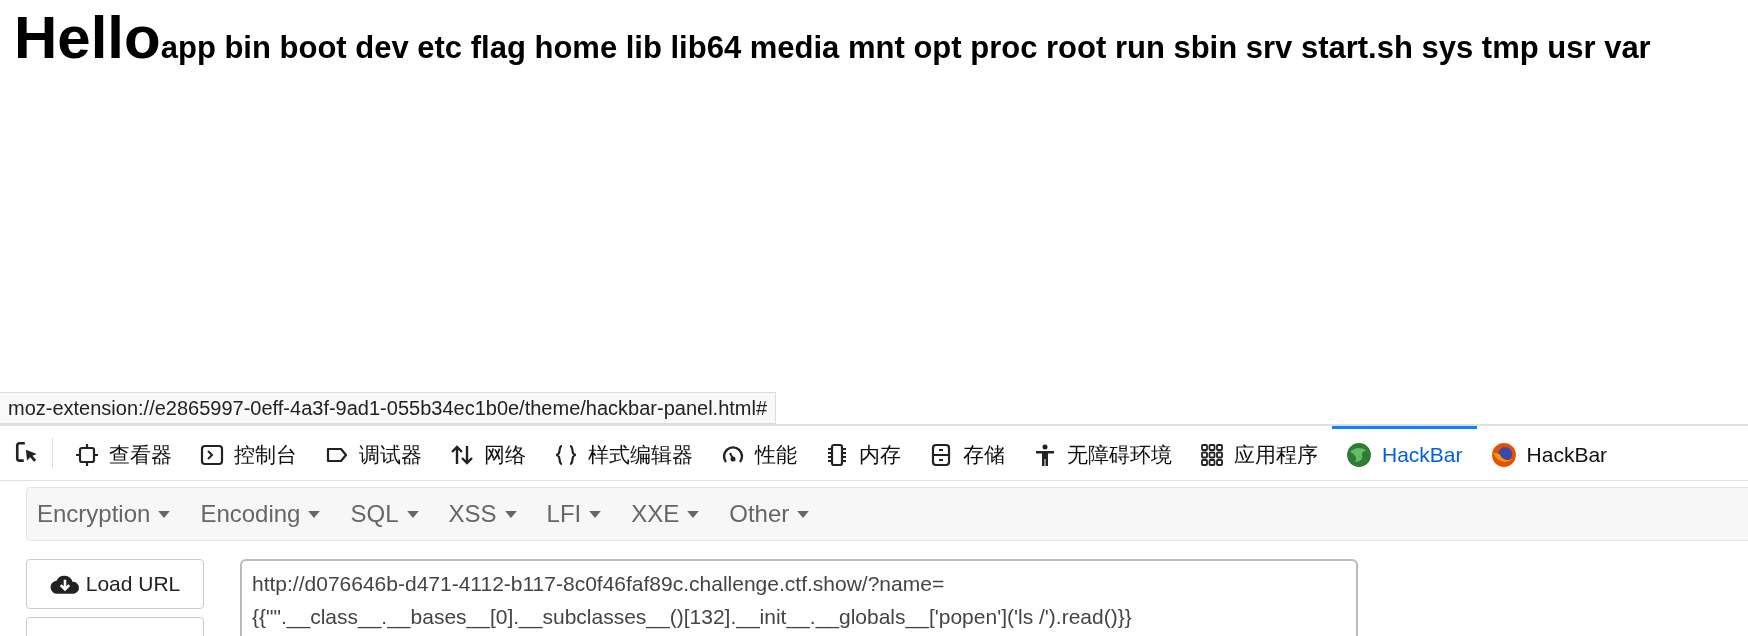 This screenshot has width=1748, height=636. Describe the element at coordinates (1359, 454) in the screenshot. I see `globe-icon` at that location.